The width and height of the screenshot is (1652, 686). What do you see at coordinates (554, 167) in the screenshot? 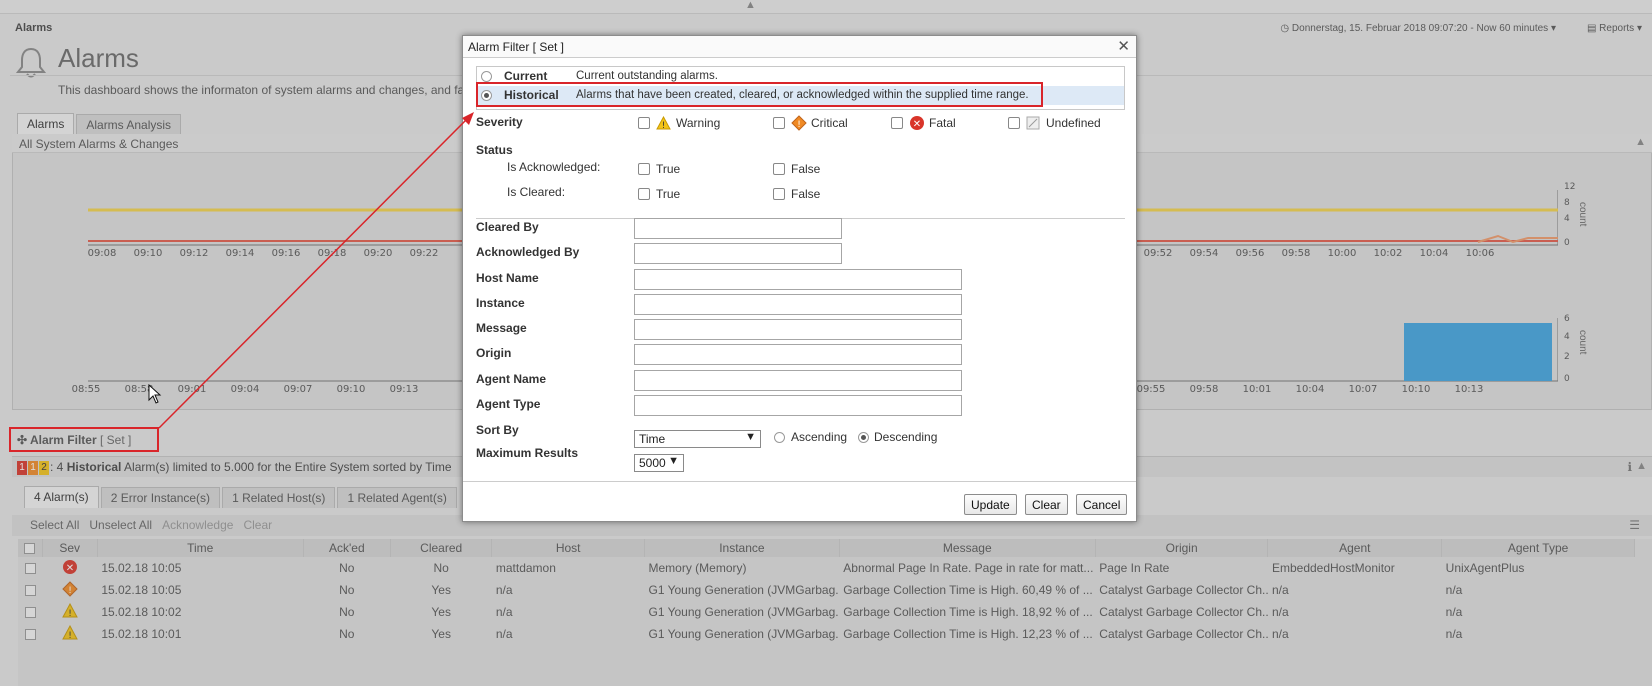
I see `is-acknowledged-label: Is Acknowledged:` at bounding box center [554, 167].